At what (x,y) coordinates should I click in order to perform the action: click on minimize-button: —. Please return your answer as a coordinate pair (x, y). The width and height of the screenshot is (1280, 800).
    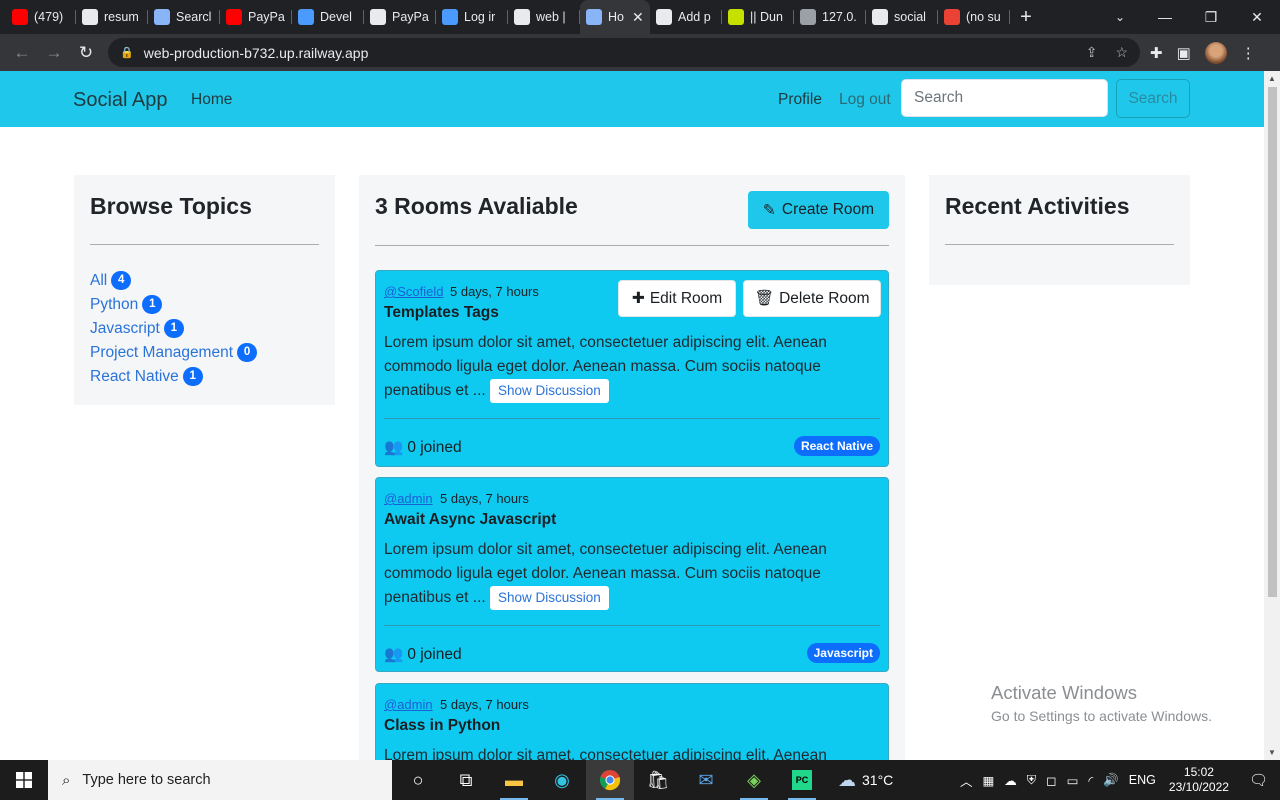
    Looking at the image, I should click on (1165, 17).